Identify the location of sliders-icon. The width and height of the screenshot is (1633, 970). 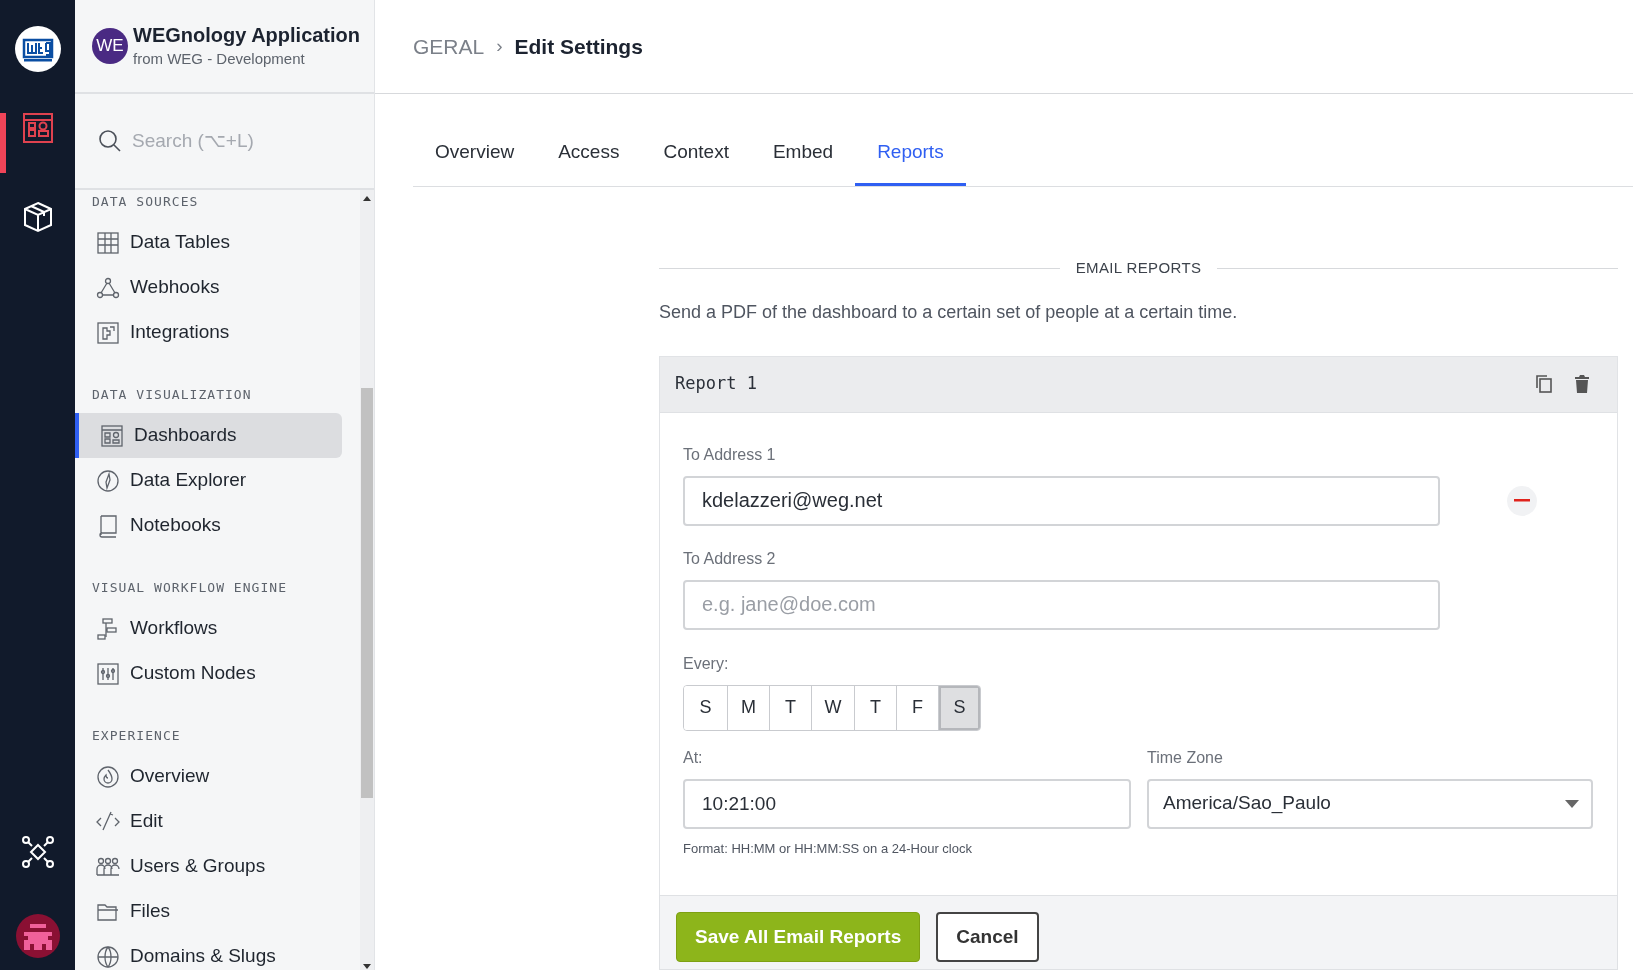
(108, 673).